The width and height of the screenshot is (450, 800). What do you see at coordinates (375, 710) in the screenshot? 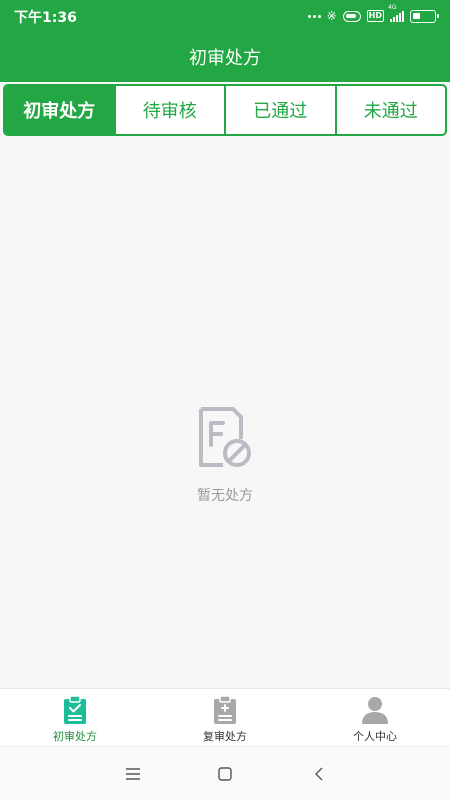
I see `person-icon` at bounding box center [375, 710].